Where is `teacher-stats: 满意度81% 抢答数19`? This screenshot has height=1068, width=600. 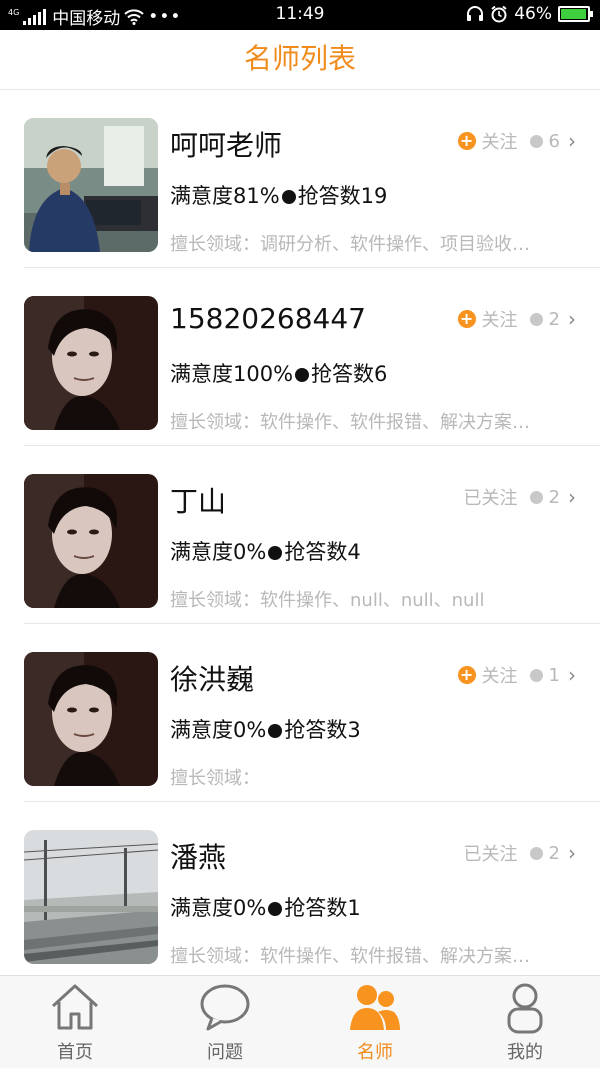 teacher-stats: 满意度81% 抢答数19 is located at coordinates (278, 195).